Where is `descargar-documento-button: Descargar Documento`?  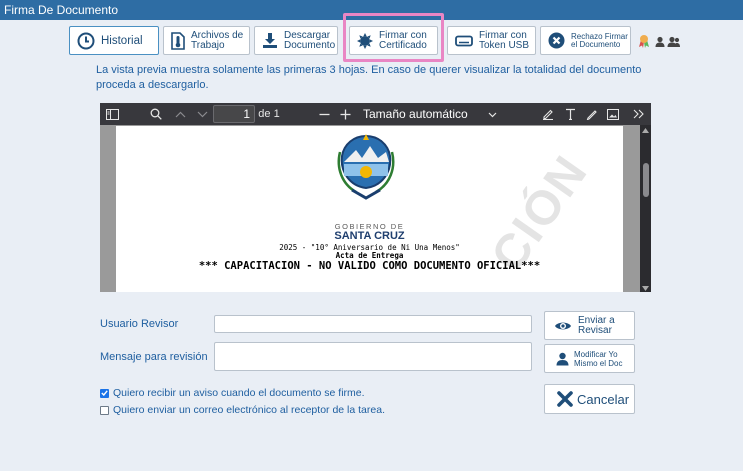
descargar-documento-button: Descargar Documento is located at coordinates (296, 40).